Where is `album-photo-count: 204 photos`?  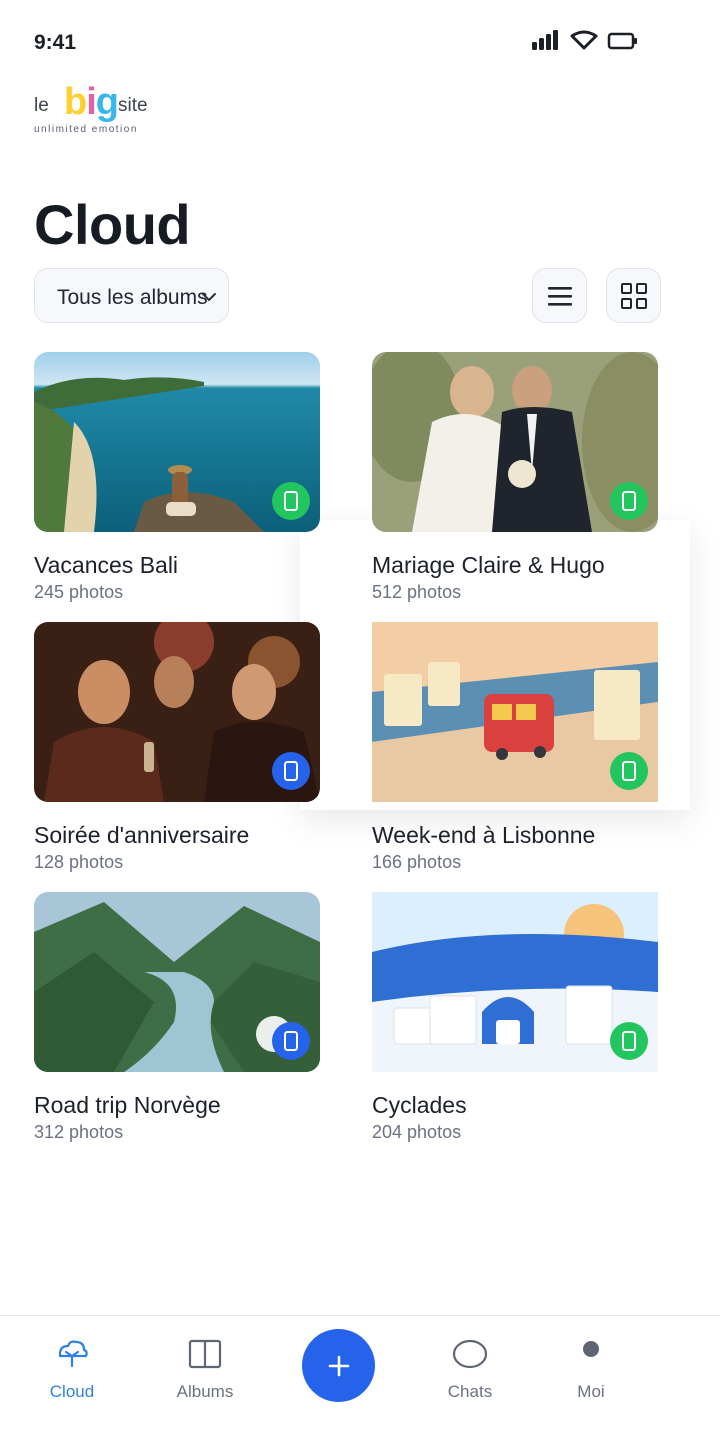 album-photo-count: 204 photos is located at coordinates (417, 1132).